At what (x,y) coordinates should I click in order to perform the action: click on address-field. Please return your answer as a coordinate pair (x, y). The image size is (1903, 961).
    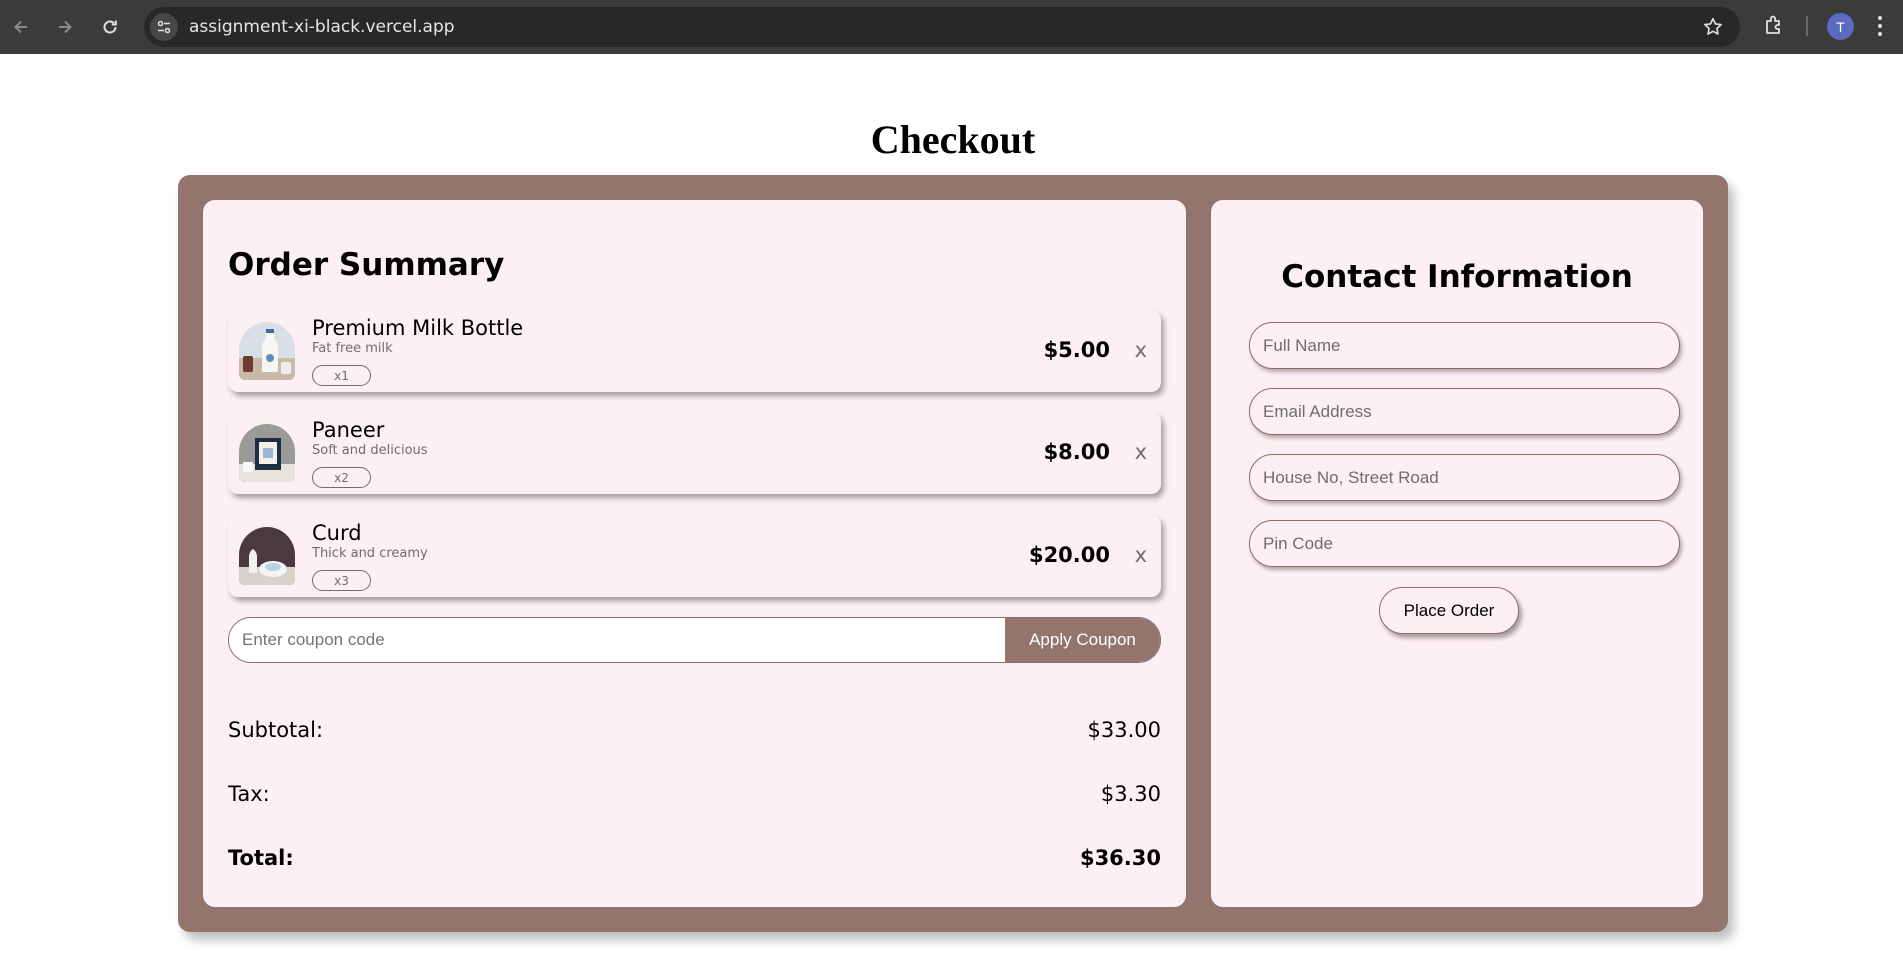
    Looking at the image, I should click on (1464, 477).